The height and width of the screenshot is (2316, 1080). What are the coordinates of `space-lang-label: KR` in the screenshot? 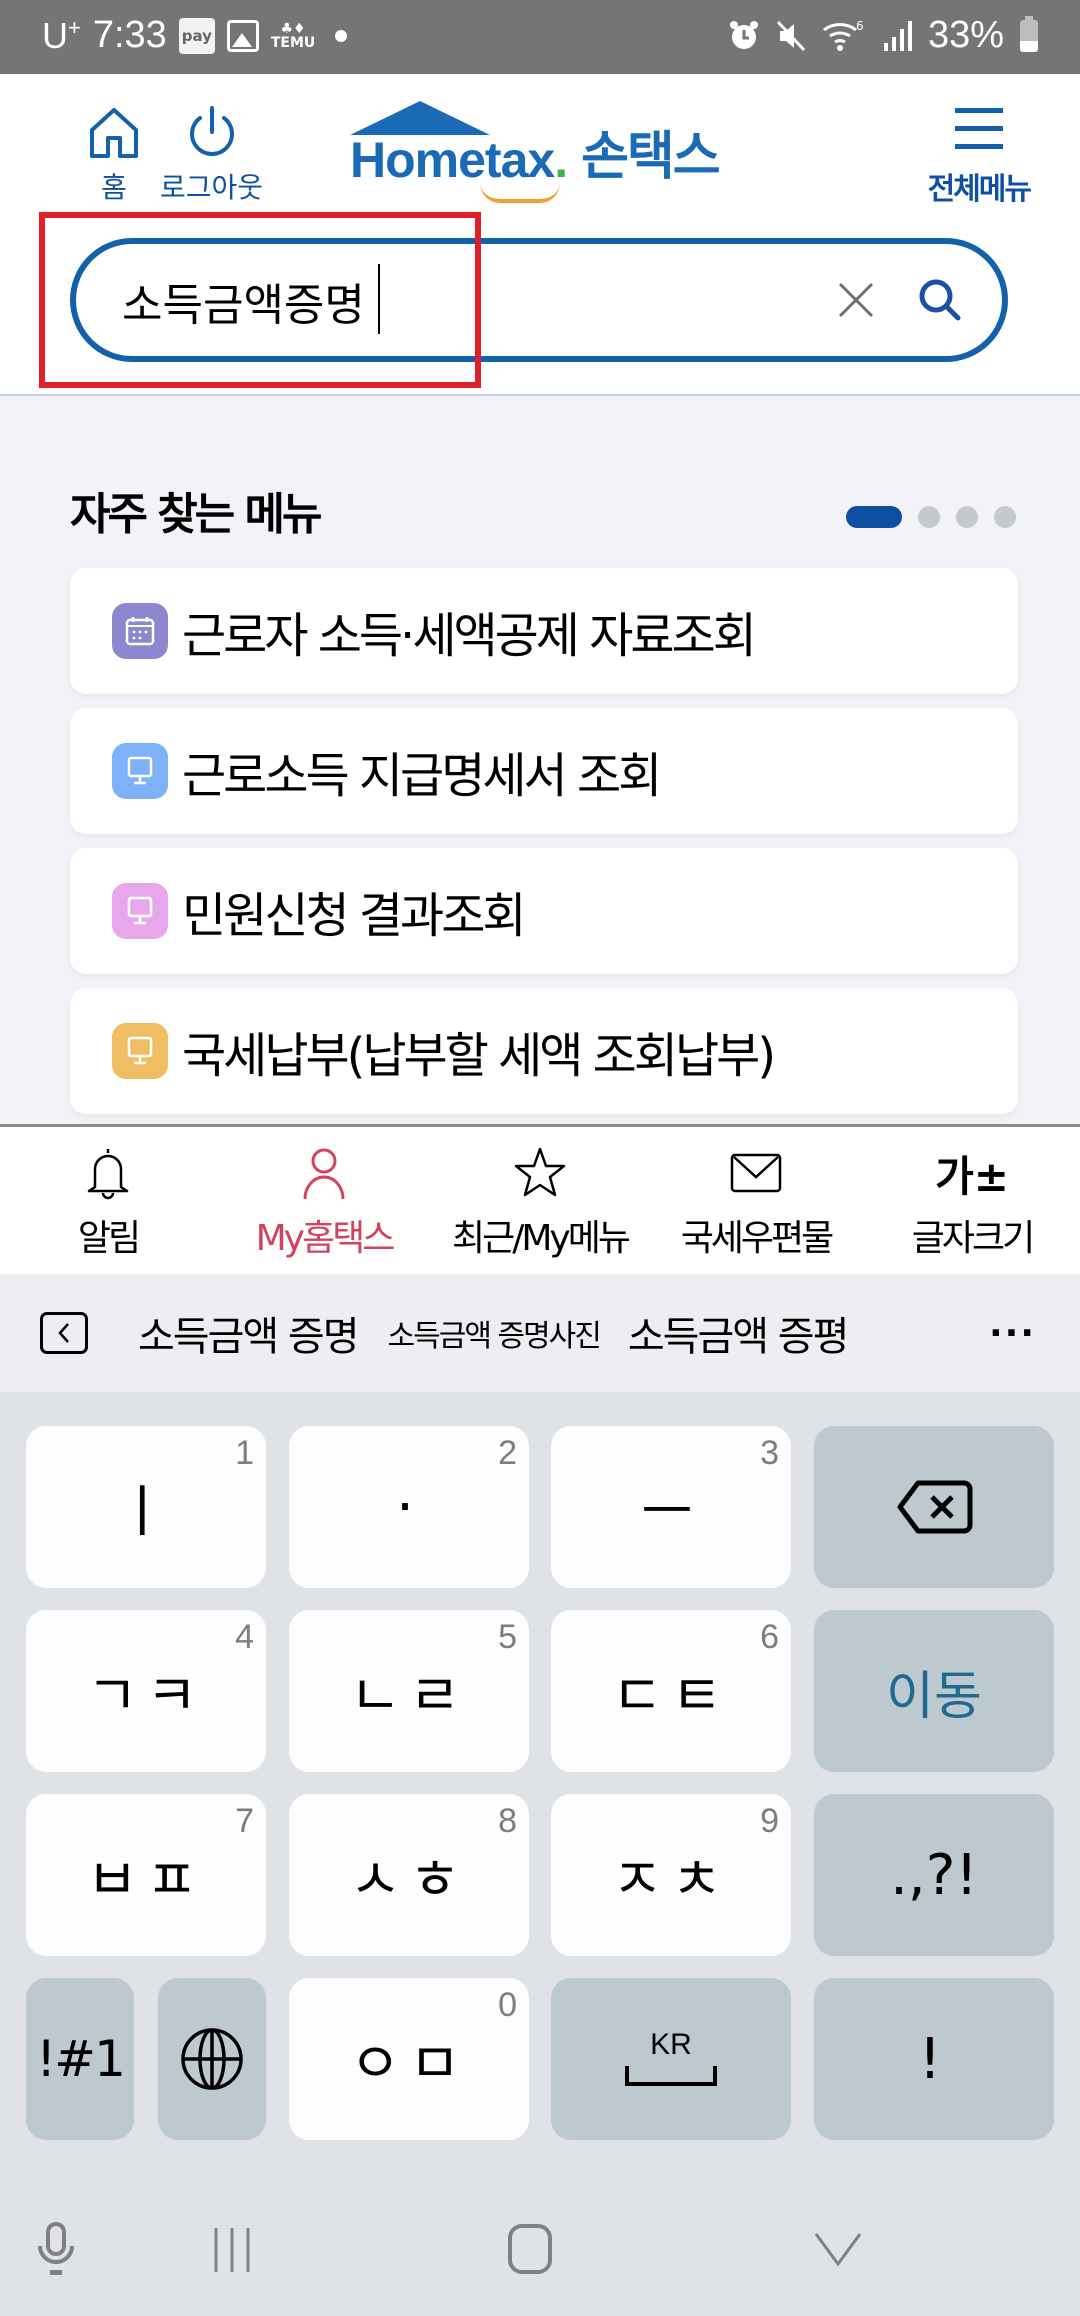 It's located at (671, 2044).